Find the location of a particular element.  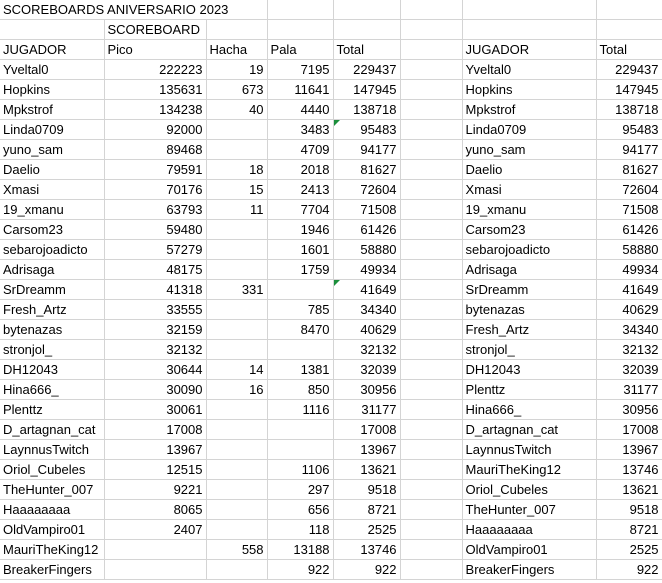

cell-ranking-jugador: Hina666_ is located at coordinates (529, 409).